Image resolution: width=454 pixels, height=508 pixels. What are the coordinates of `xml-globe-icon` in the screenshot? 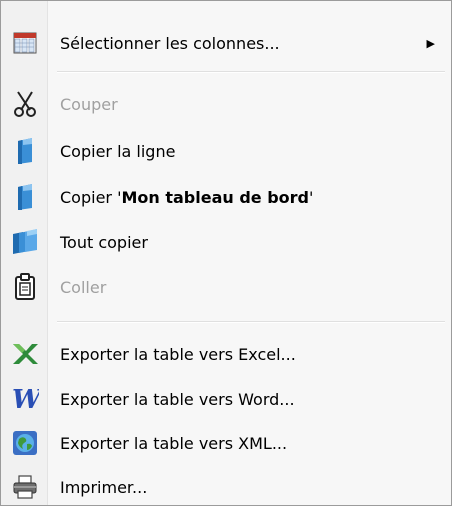 It's located at (25, 443).